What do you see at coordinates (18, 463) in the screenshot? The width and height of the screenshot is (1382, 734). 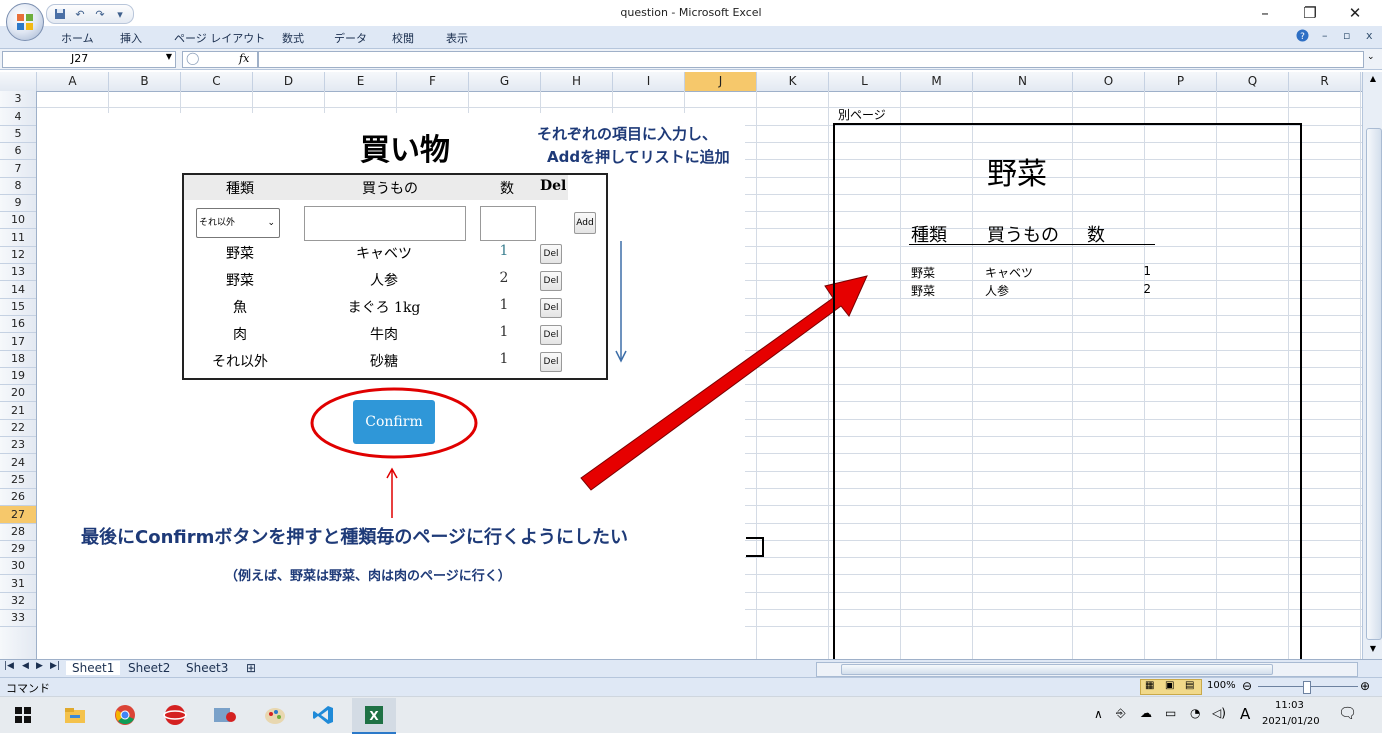 I see `row-header-24: 24` at bounding box center [18, 463].